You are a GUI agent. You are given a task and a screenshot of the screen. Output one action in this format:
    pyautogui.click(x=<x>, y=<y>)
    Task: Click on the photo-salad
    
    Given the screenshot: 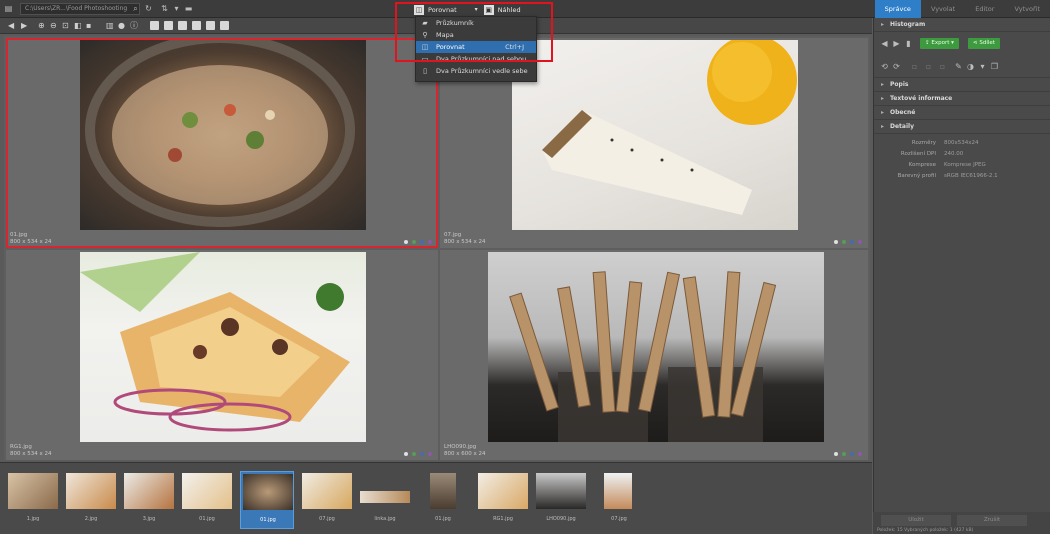 What is the action you would take?
    pyautogui.click(x=223, y=135)
    